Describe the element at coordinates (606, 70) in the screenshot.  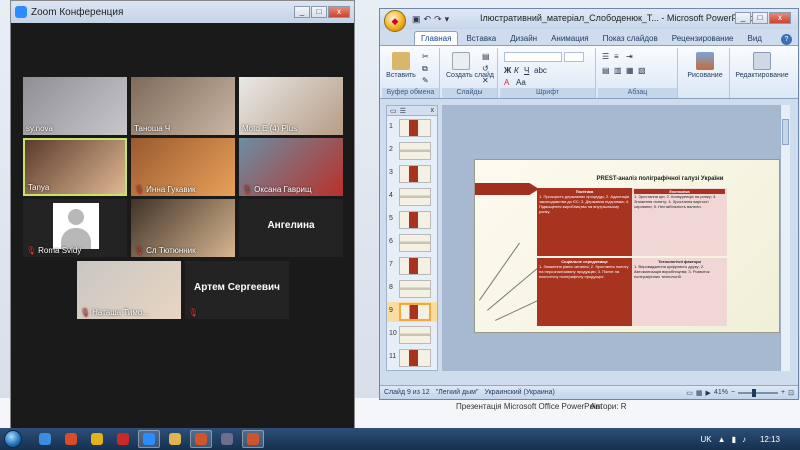
I see `align-left-icon: ▤` at that location.